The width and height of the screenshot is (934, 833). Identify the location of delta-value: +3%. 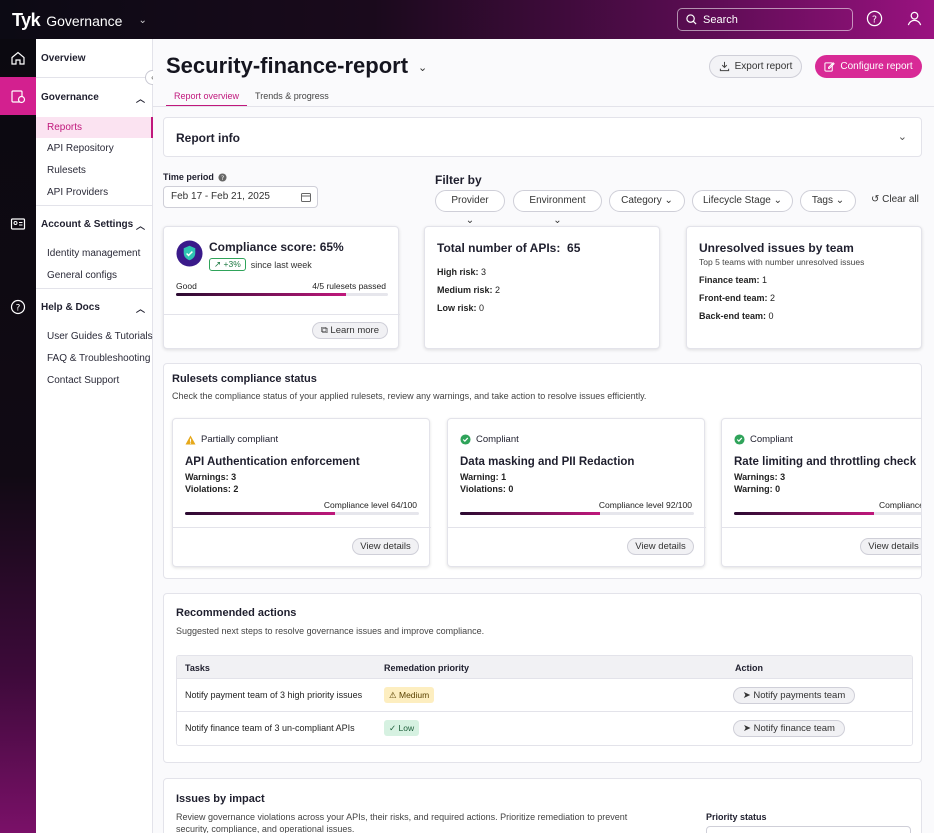
(232, 264).